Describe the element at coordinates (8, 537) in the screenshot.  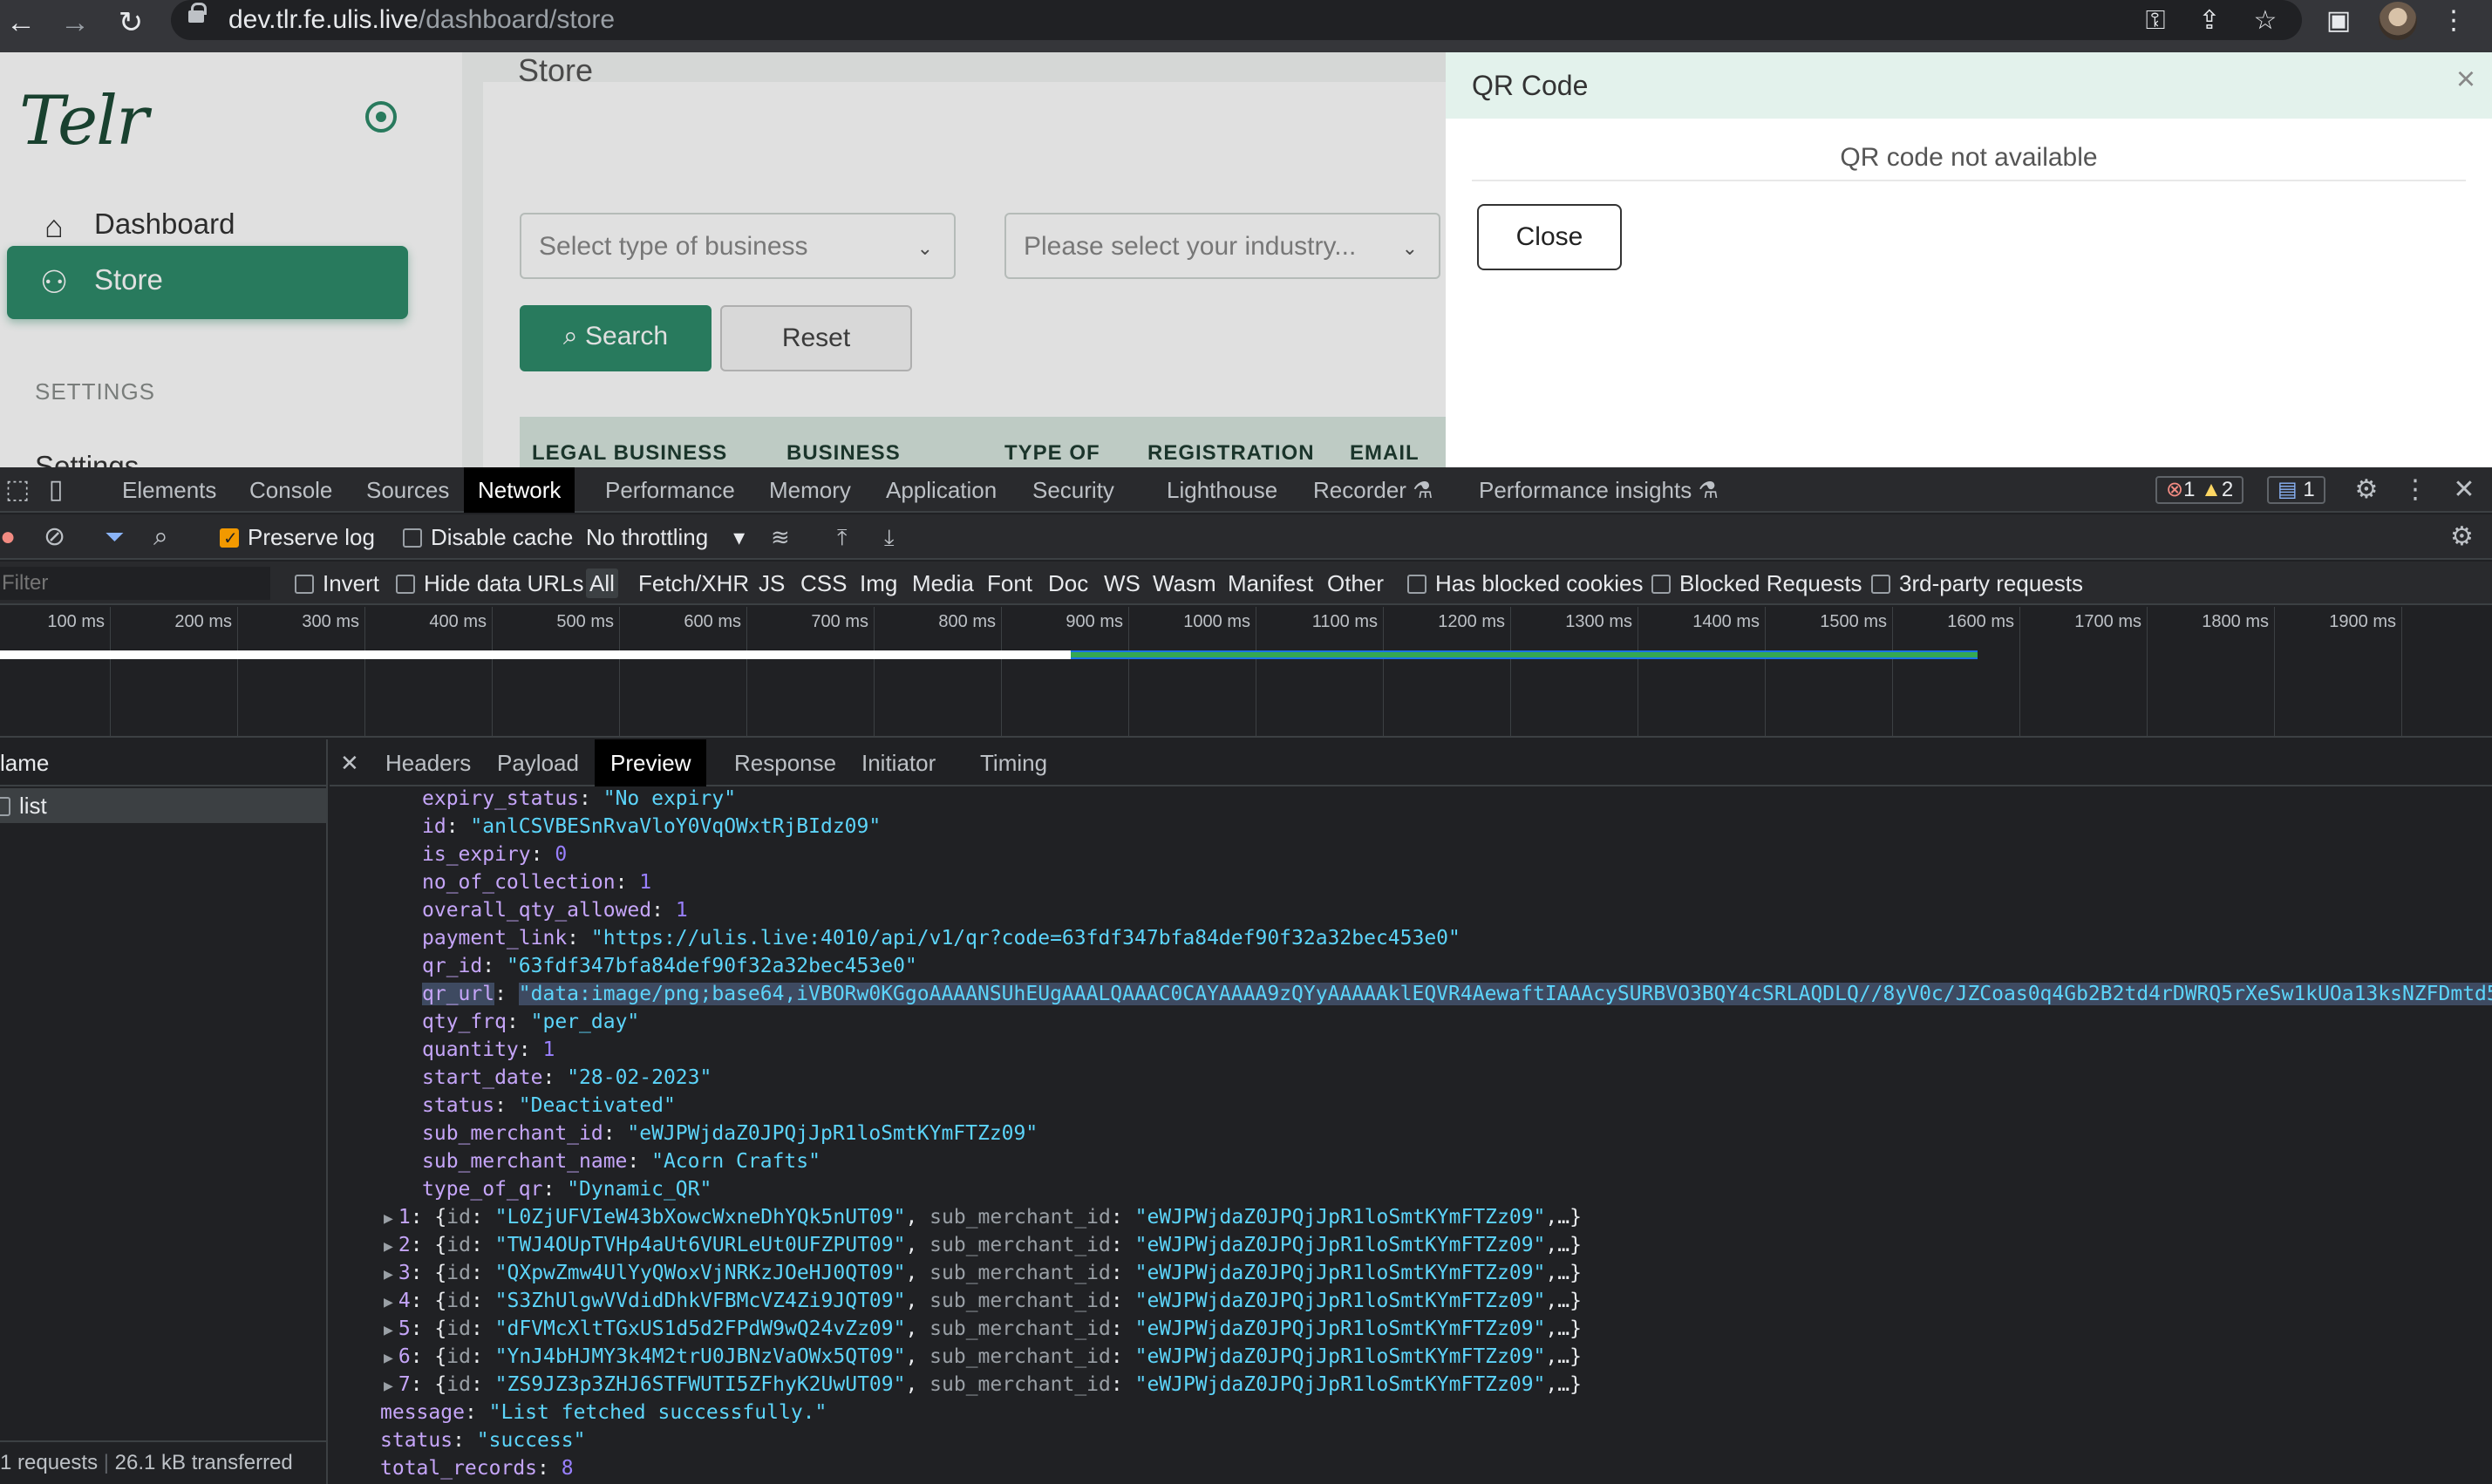
I see `record-icon: ●` at that location.